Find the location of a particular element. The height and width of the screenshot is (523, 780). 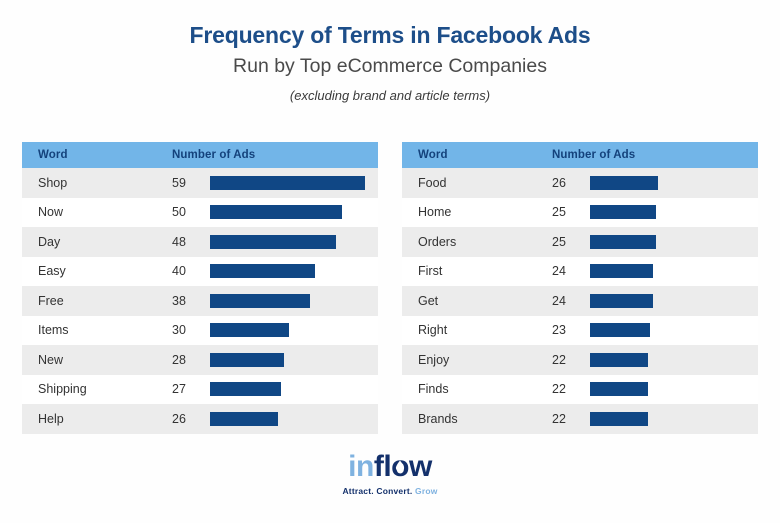

cell-count: 23 is located at coordinates (559, 330).